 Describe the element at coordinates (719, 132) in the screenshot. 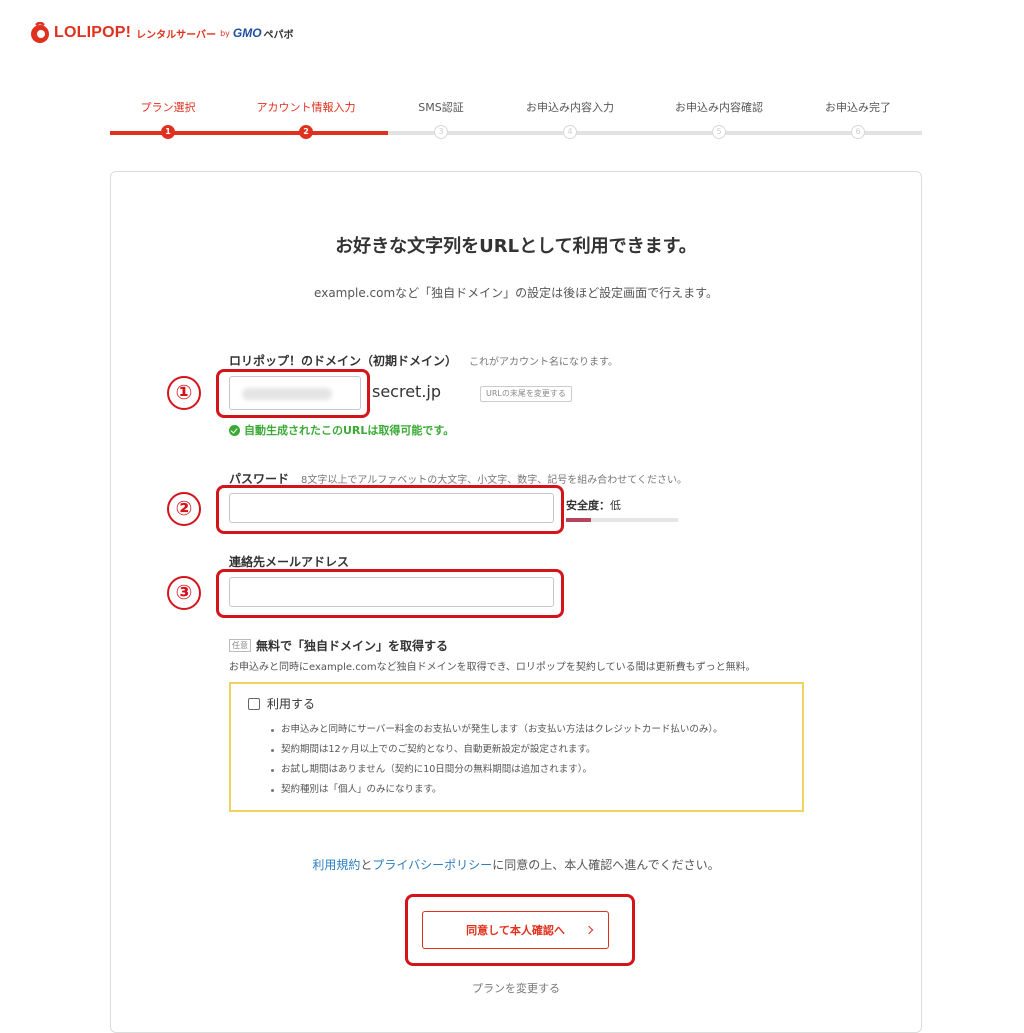

I see `step-number: 5` at that location.